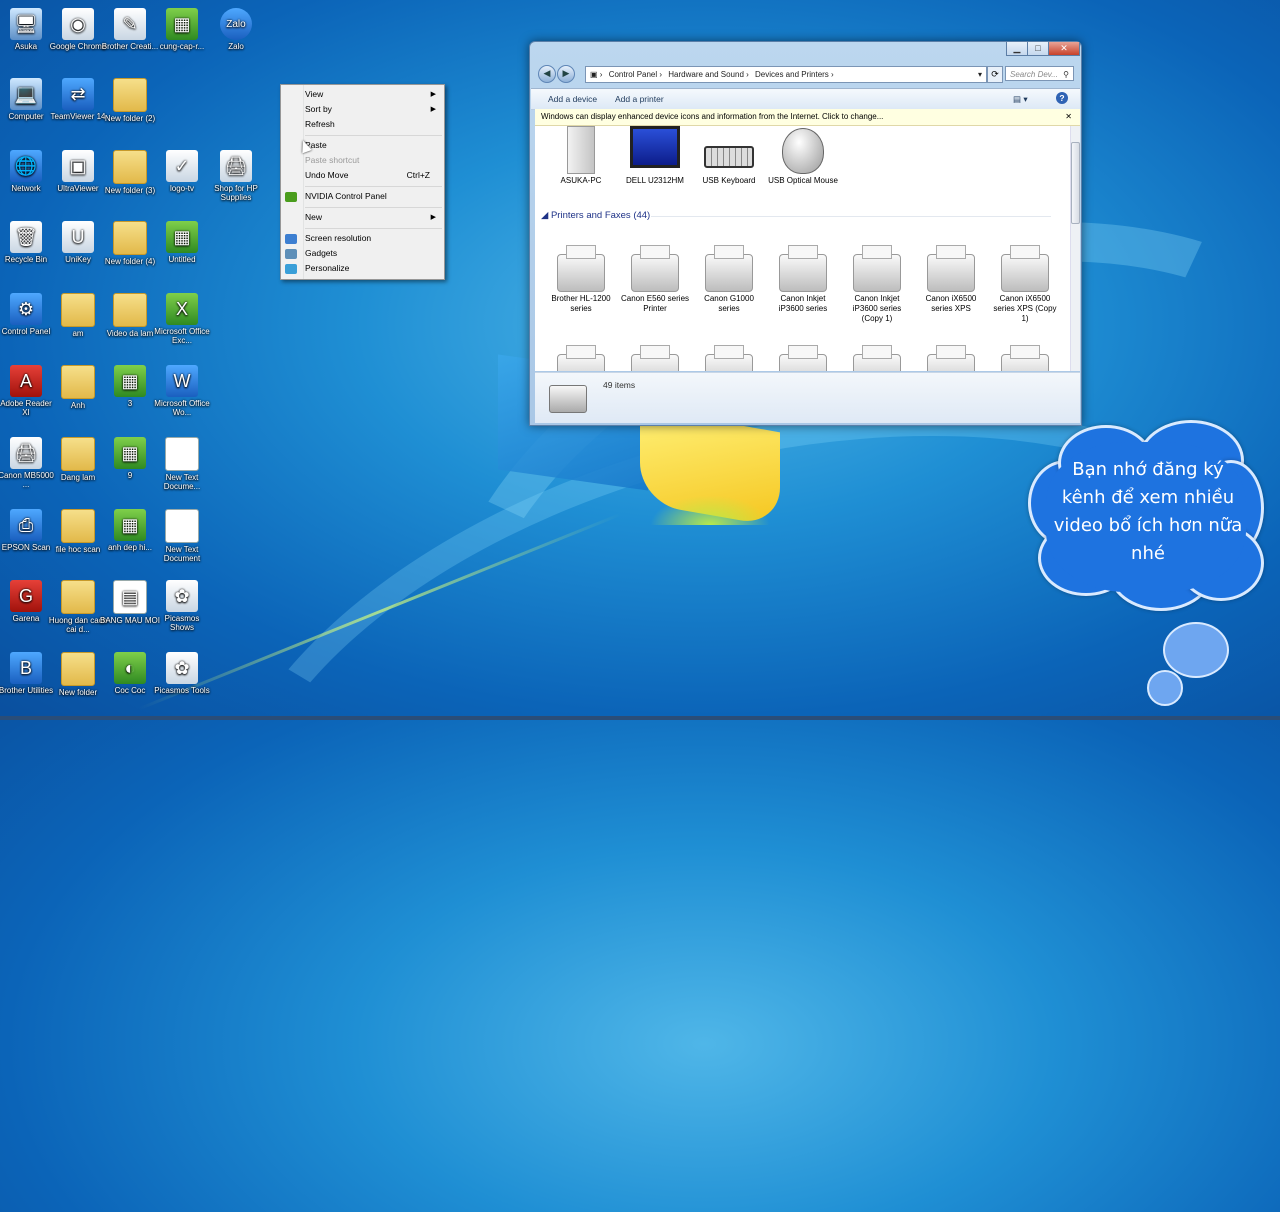 The height and width of the screenshot is (1212, 1280). I want to click on breadcrumb-item: Hardware and Sound, so click(706, 74).